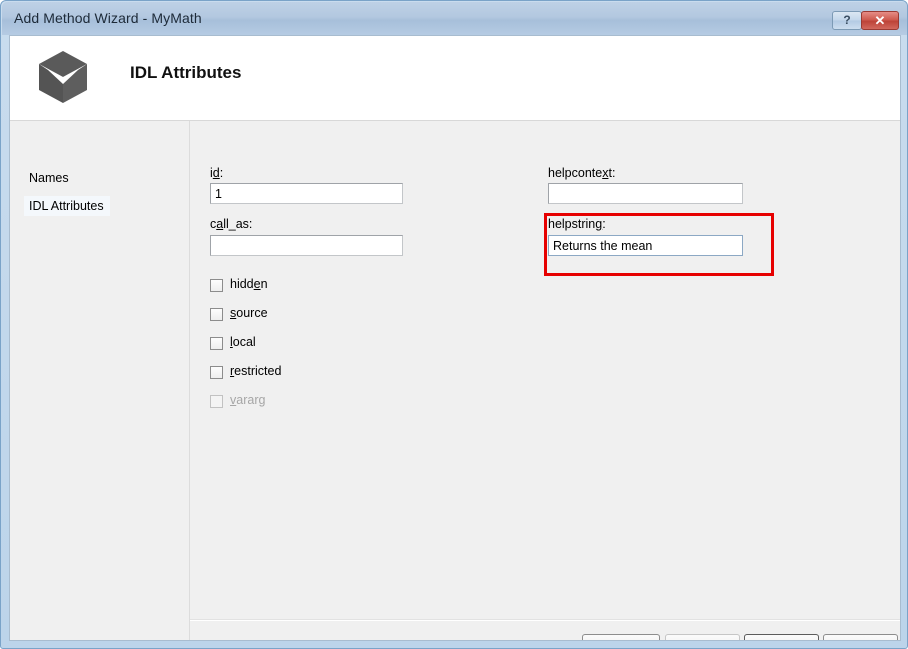  What do you see at coordinates (216, 343) in the screenshot?
I see `local-checkbox` at bounding box center [216, 343].